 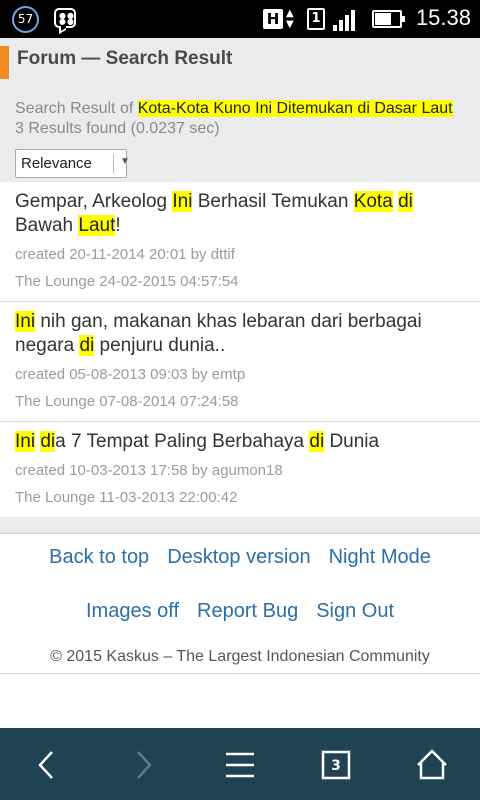 What do you see at coordinates (380, 557) in the screenshot?
I see `night-mode-link: Night Mode` at bounding box center [380, 557].